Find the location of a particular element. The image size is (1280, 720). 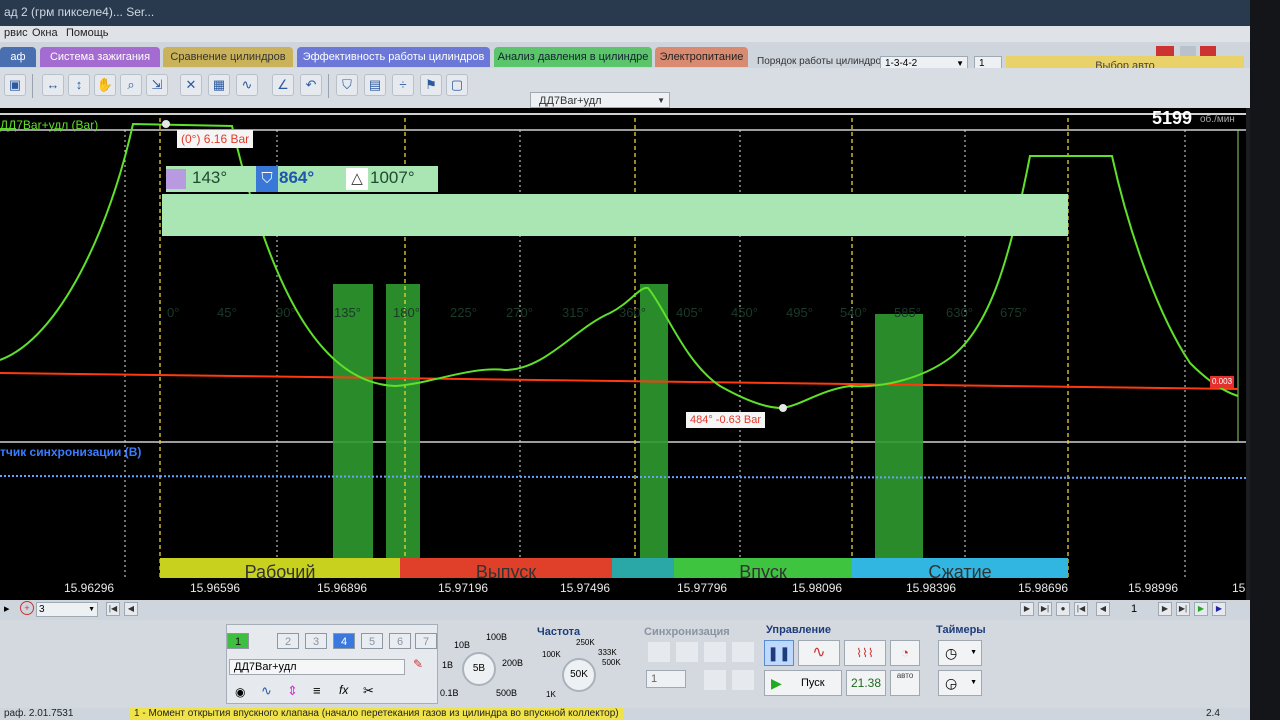

tilt-icon: ↶ is located at coordinates (311, 85).